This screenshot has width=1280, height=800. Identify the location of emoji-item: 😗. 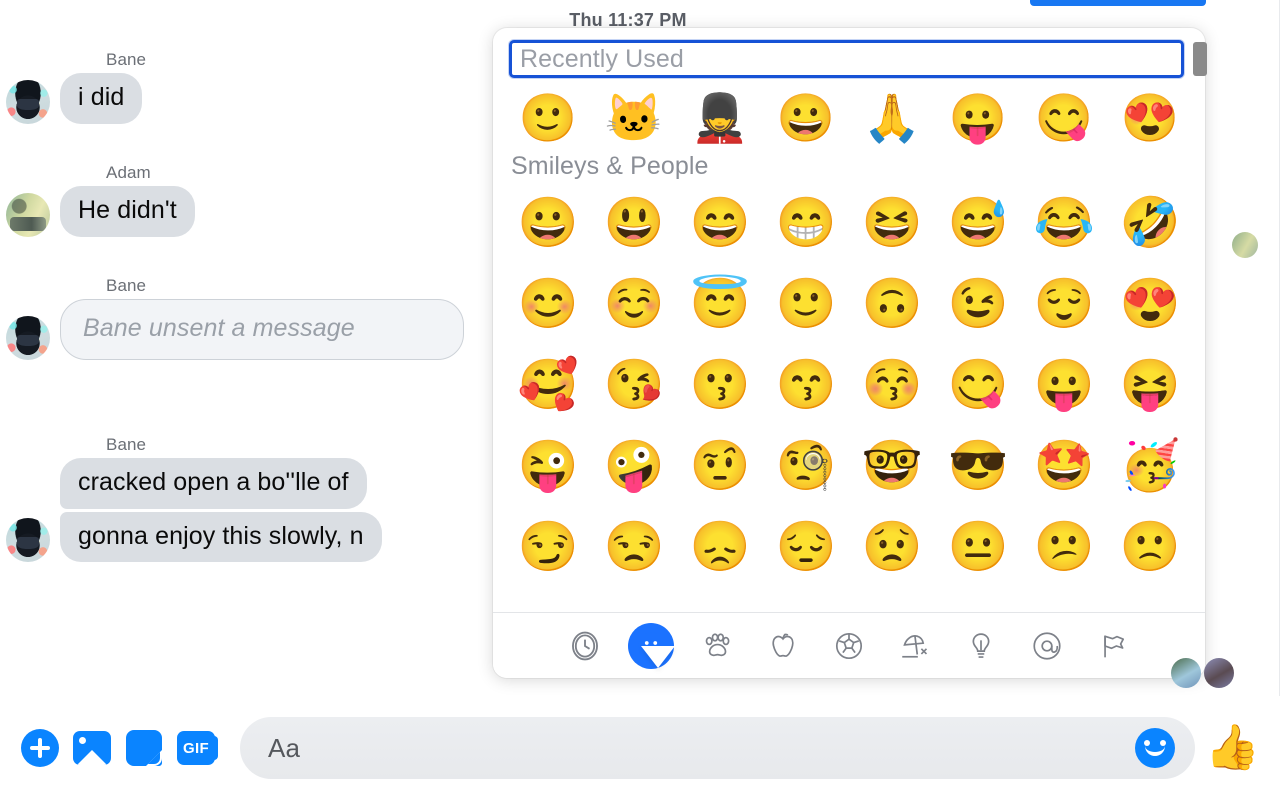
(720, 385).